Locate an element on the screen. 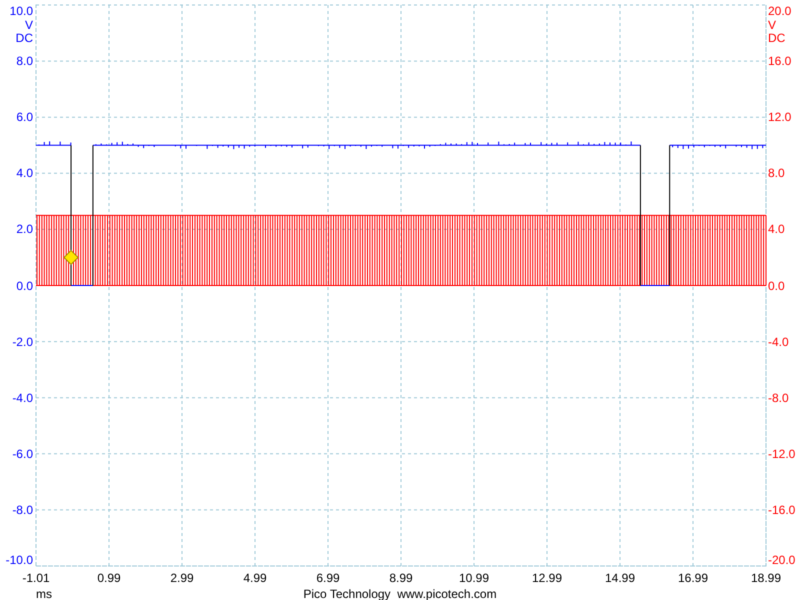 The width and height of the screenshot is (800, 600). axis-tick-label: 18.99 is located at coordinates (766, 578).